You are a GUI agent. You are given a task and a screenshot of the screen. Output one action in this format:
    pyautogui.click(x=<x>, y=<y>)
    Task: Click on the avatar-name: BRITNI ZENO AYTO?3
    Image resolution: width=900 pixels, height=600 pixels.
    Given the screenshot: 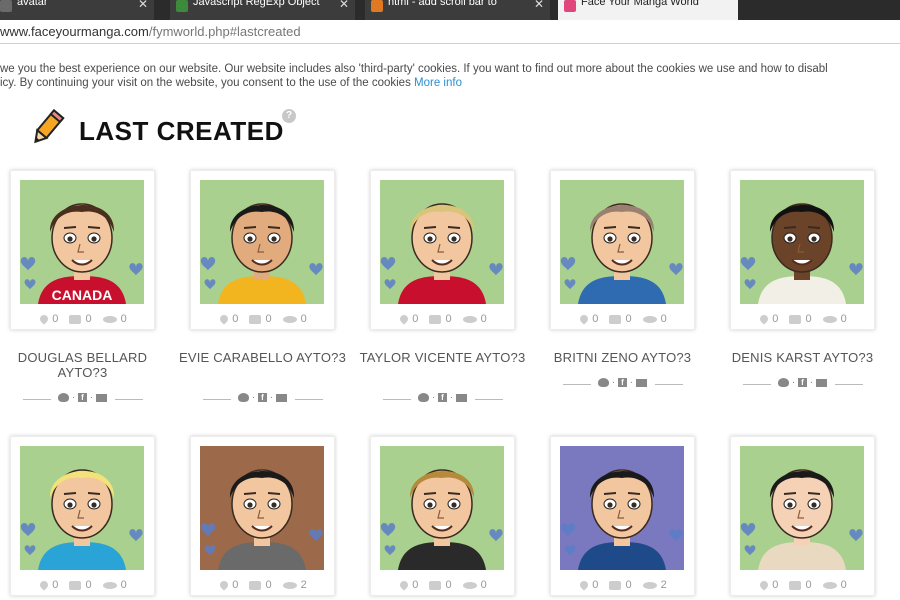 What is the action you would take?
    pyautogui.click(x=623, y=357)
    